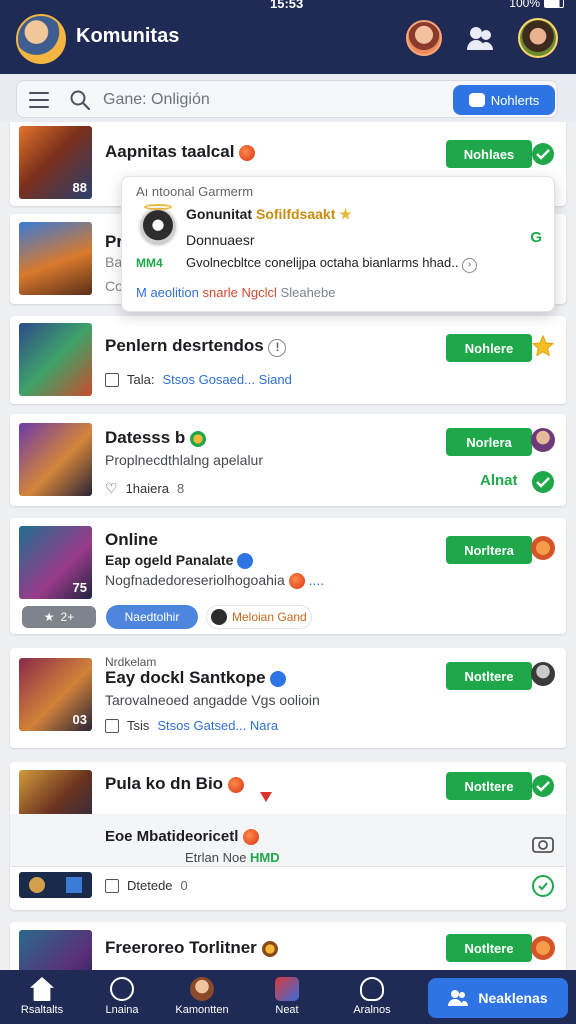  I want to click on user-tag-label: Meloian Gand, so click(269, 617).